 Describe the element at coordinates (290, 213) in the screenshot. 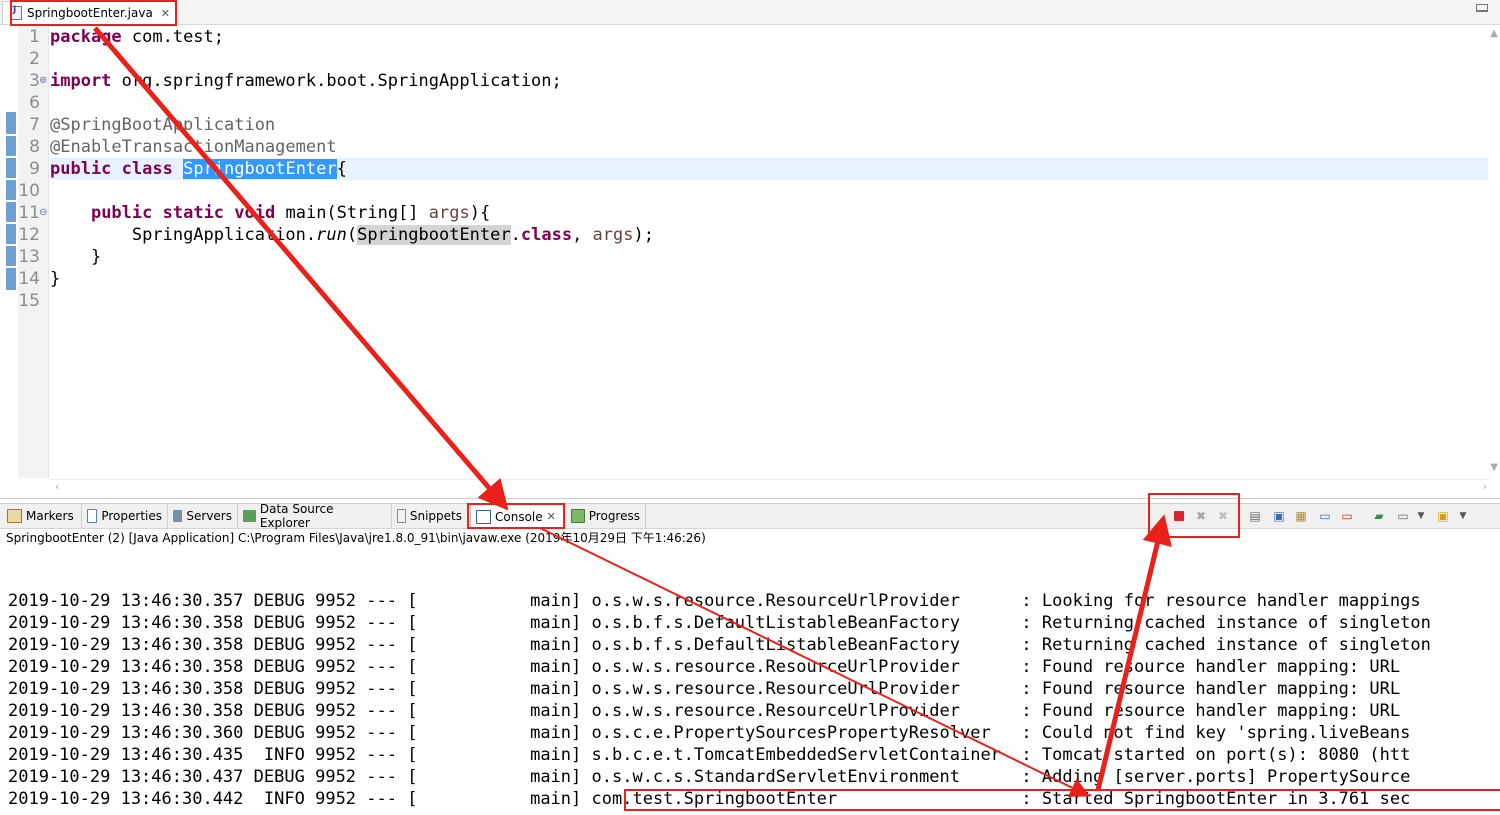

I see `code-line-11: public static void main(String[] args){` at that location.